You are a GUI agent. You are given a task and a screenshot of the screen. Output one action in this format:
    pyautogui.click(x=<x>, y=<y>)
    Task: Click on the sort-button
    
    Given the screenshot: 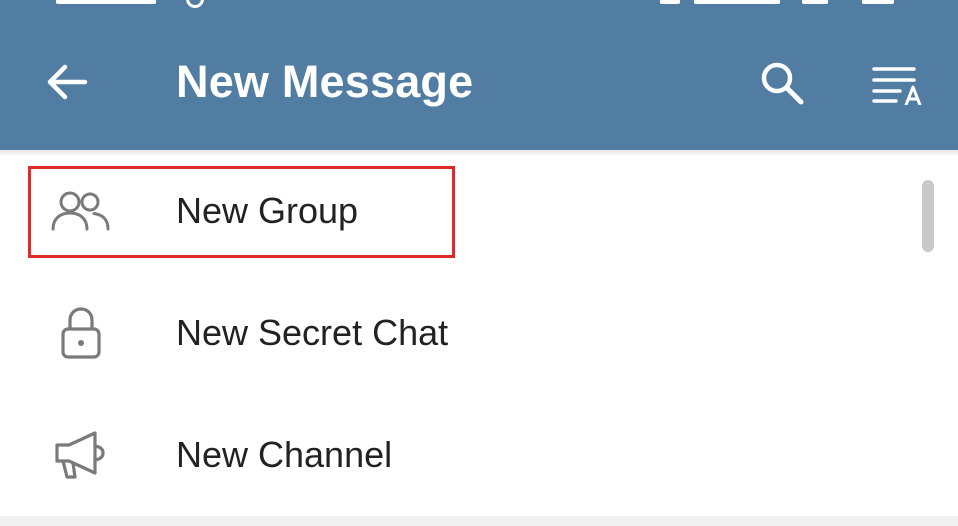 What is the action you would take?
    pyautogui.click(x=898, y=83)
    